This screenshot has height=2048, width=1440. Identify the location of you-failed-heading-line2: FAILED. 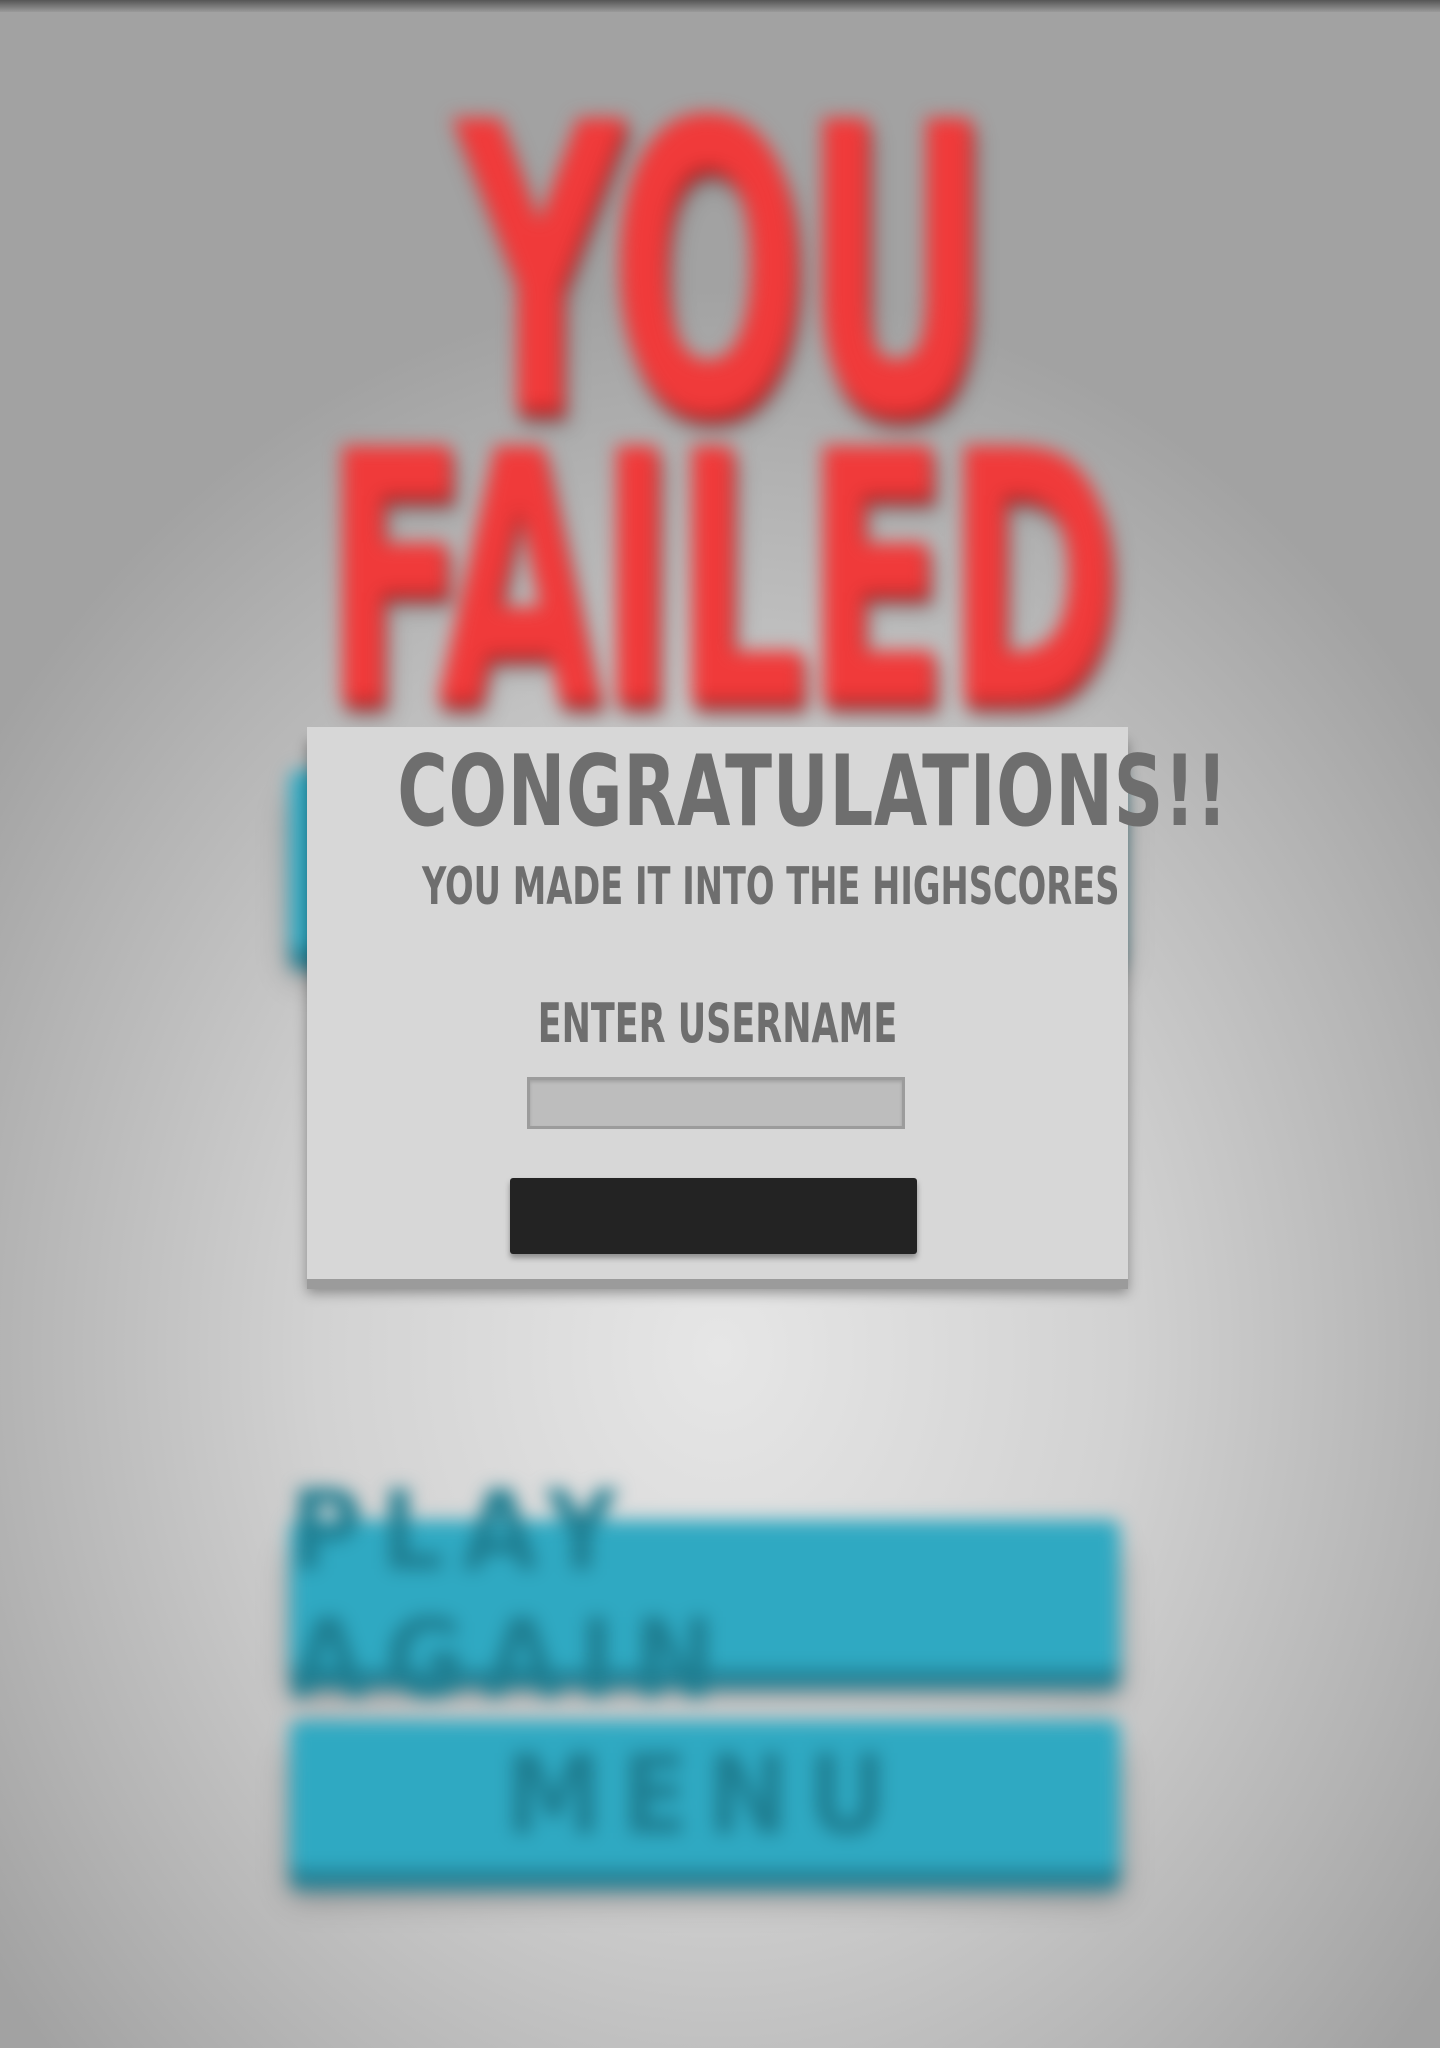
(721, 579).